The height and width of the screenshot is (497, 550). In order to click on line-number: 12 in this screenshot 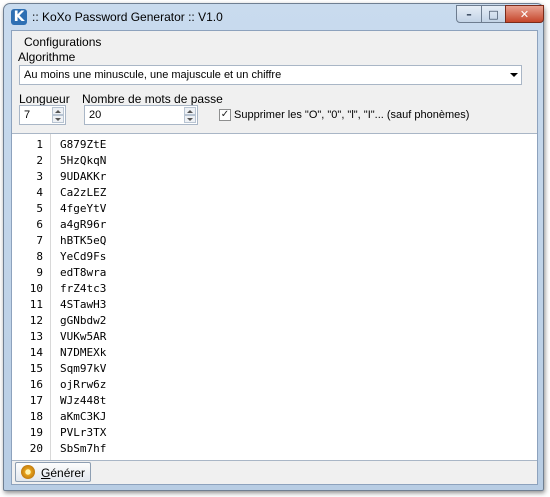, I will do `click(36, 320)`.